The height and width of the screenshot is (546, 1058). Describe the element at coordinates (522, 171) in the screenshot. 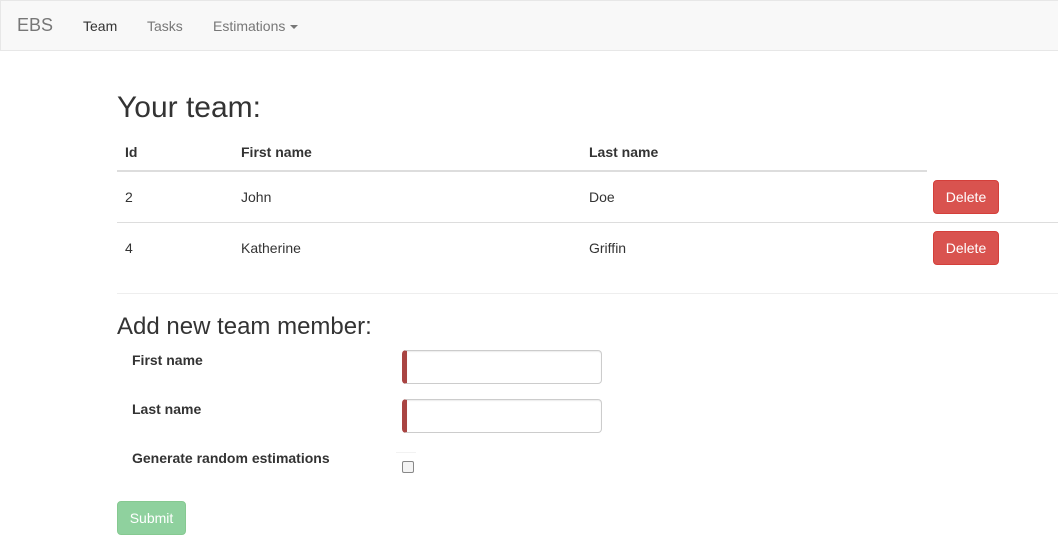

I see `table-header-divider` at that location.